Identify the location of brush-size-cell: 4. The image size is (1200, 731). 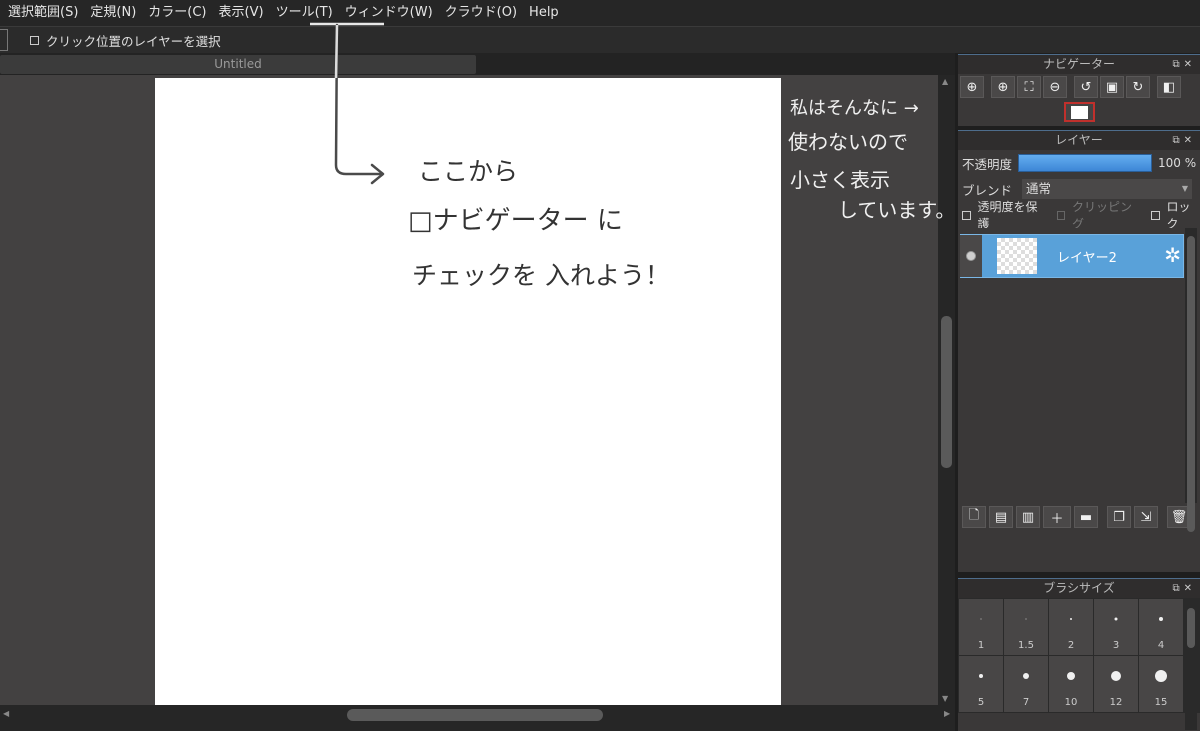
(1161, 627).